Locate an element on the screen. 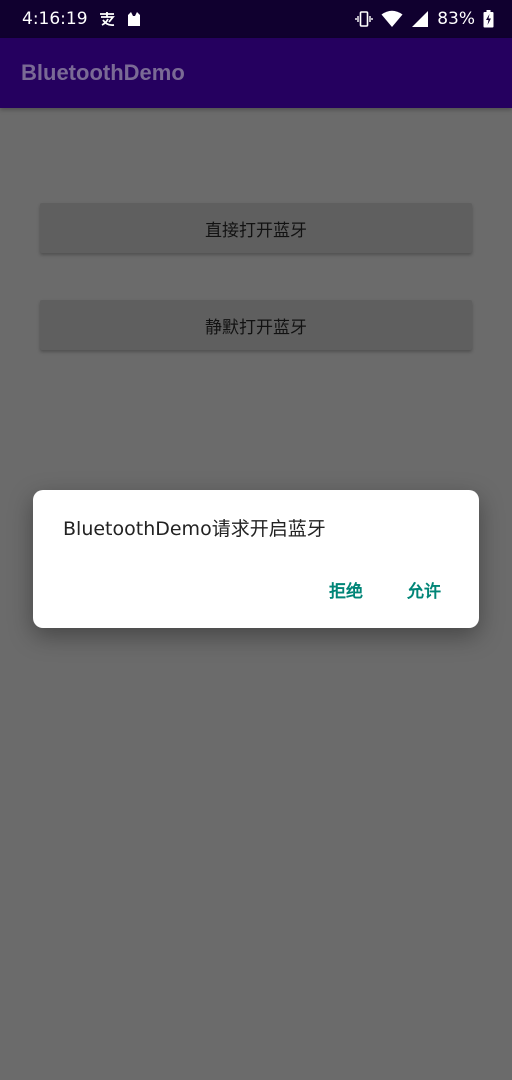 The image size is (512, 1080). app-title: BluetoothDemo is located at coordinates (103, 72).